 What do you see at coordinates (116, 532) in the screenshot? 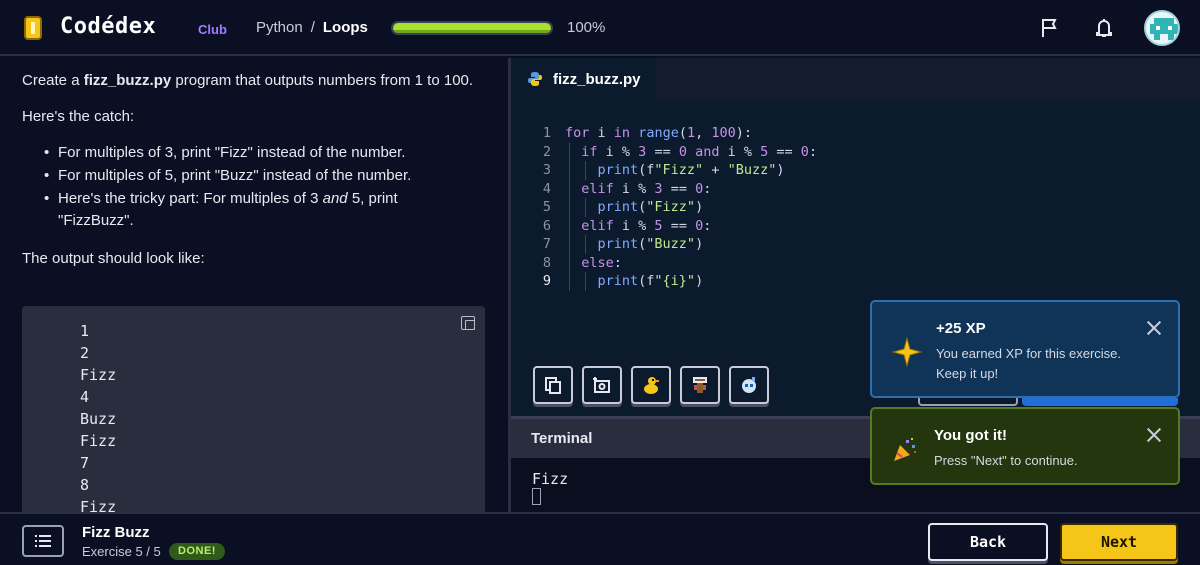
I see `exercise-title: Fizz Buzz` at bounding box center [116, 532].